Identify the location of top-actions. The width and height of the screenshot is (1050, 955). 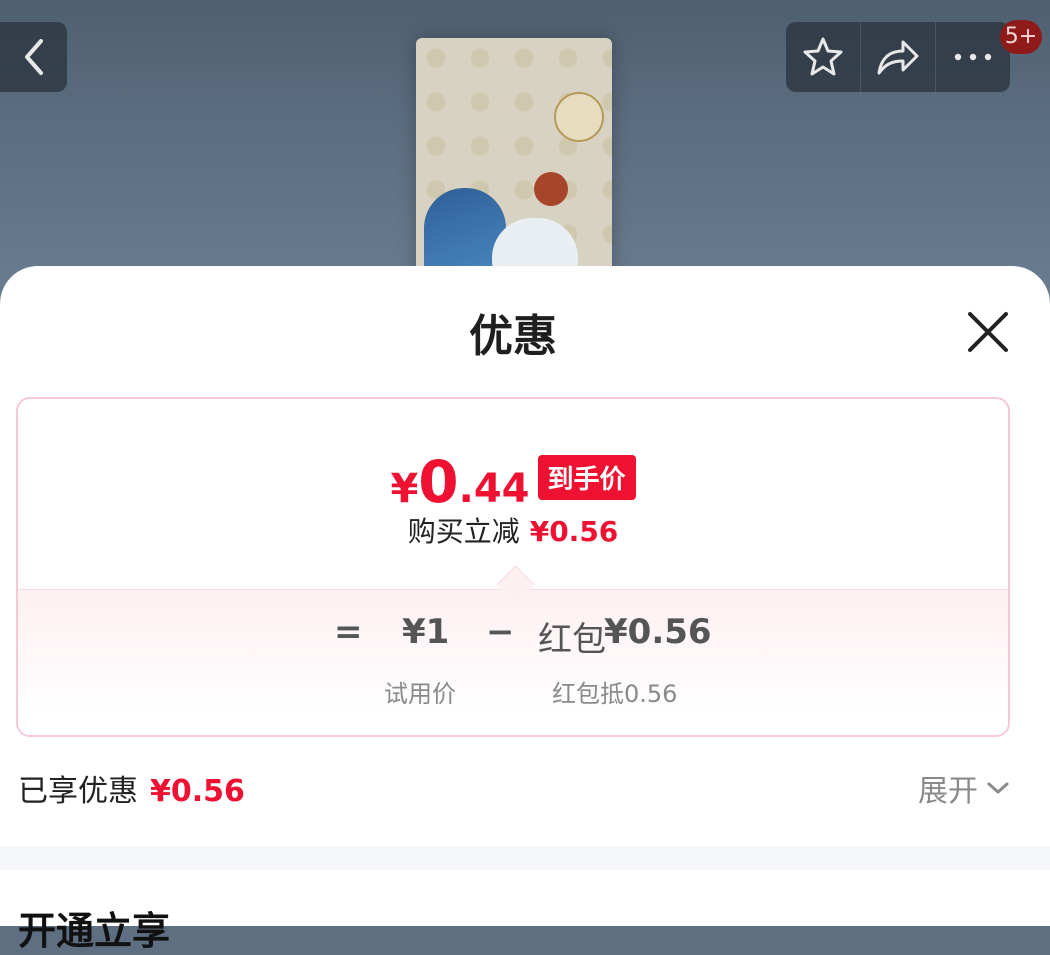
(898, 57).